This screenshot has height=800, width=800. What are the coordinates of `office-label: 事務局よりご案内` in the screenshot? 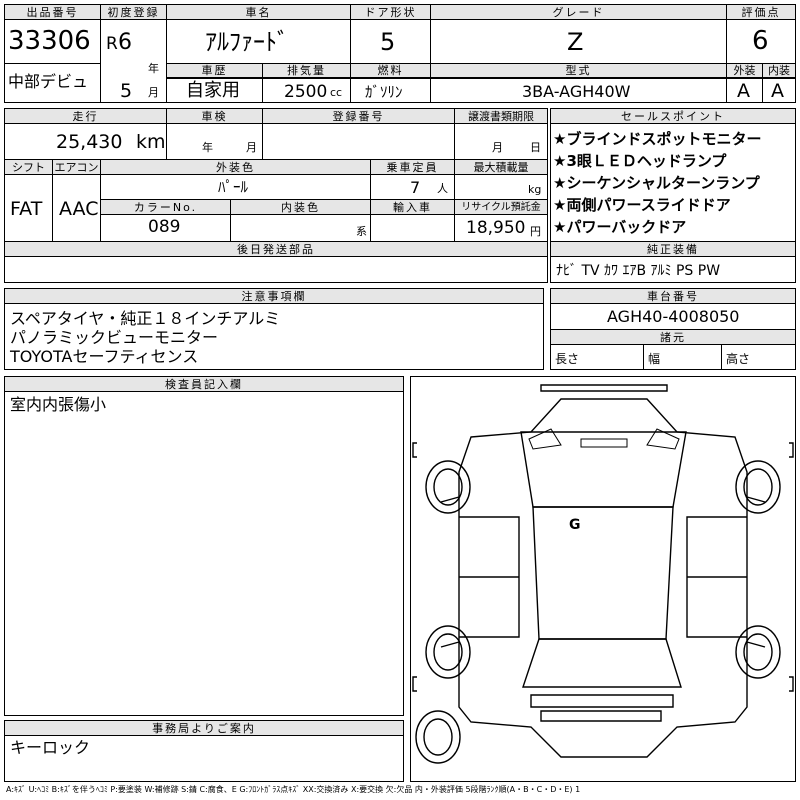 It's located at (204, 728).